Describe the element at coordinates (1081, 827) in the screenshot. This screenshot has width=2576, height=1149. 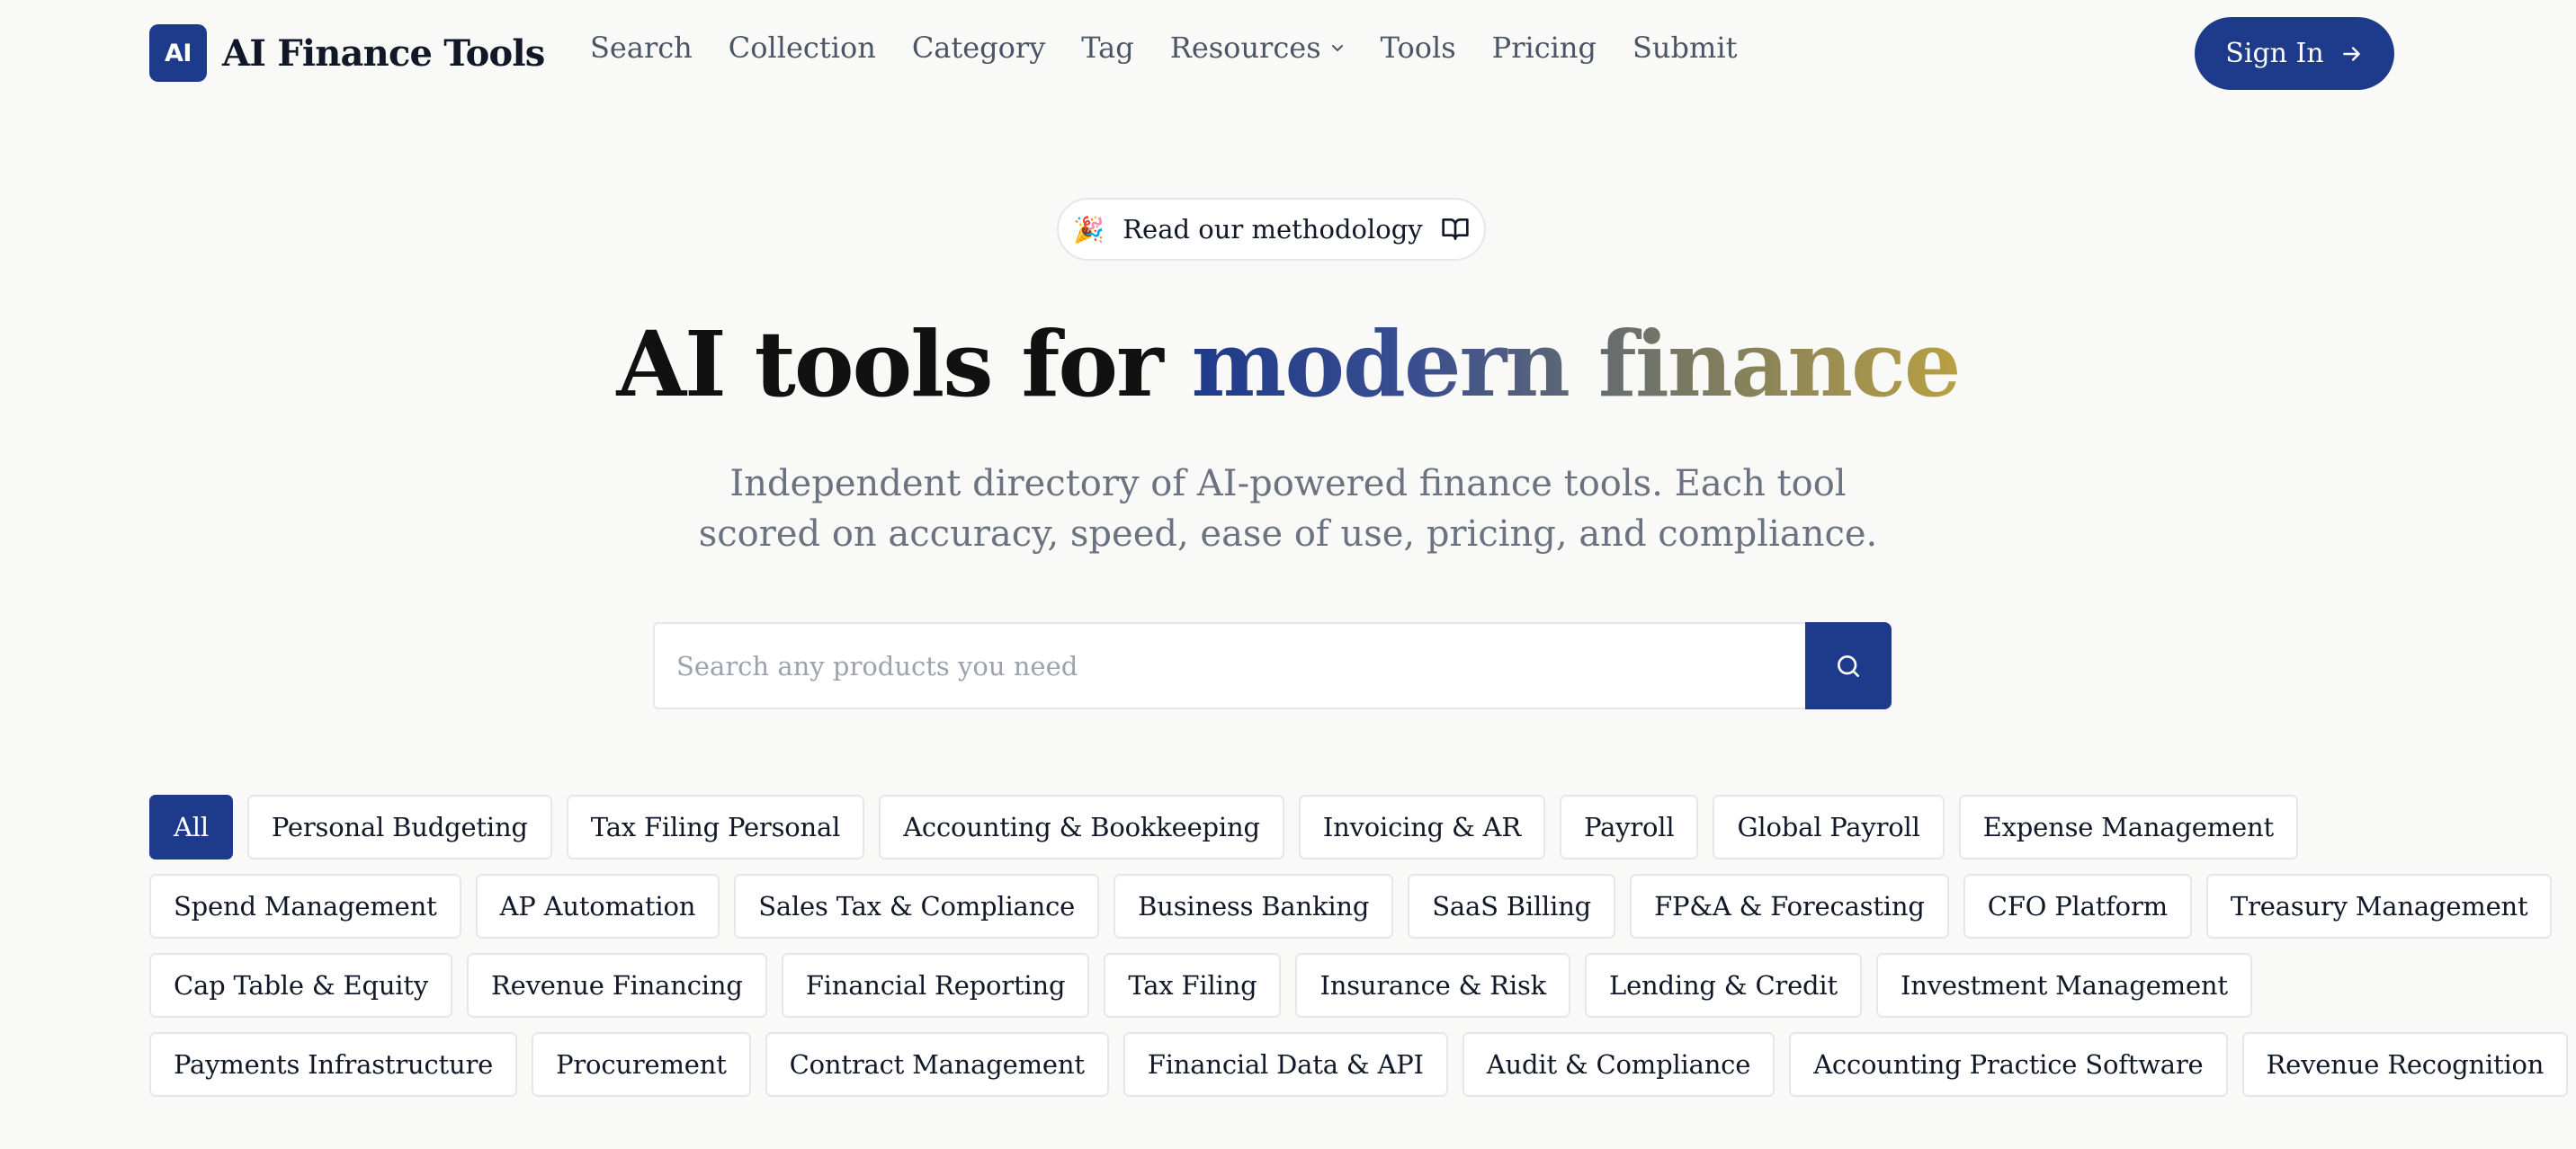
I see `category-chip: Accounting & Bookkeeping` at that location.